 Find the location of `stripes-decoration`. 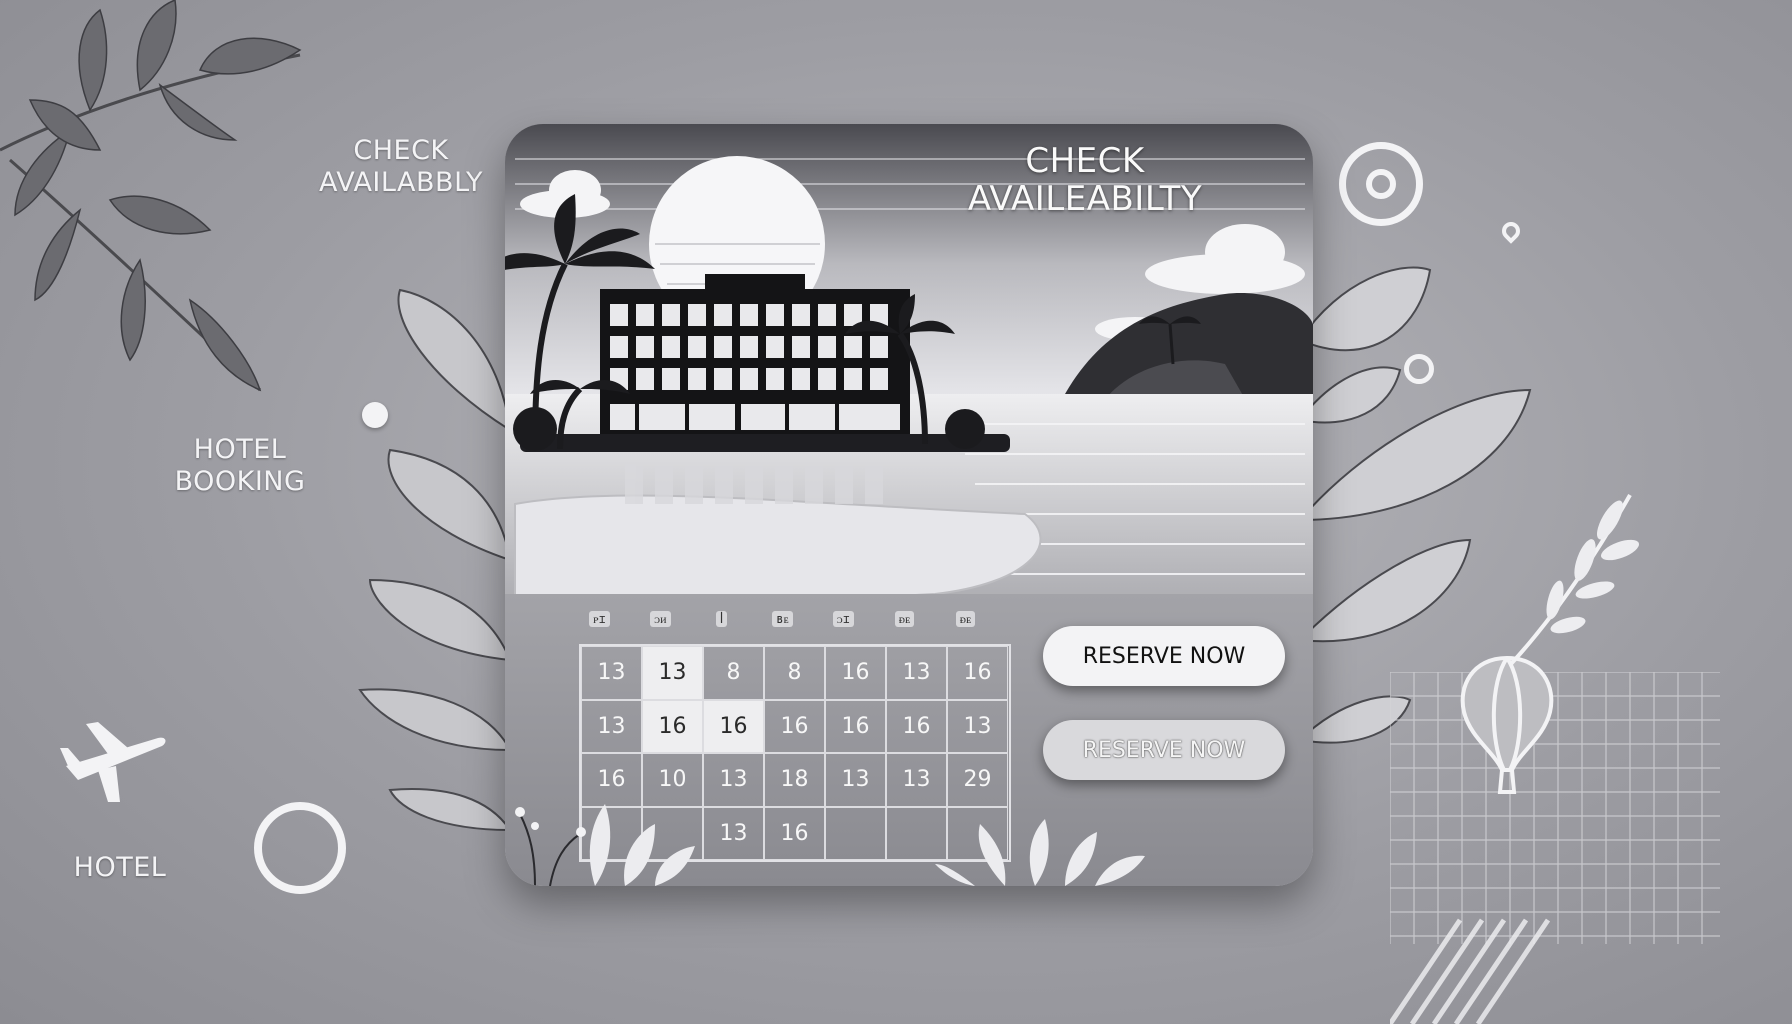

stripes-decoration is located at coordinates (1470, 971).